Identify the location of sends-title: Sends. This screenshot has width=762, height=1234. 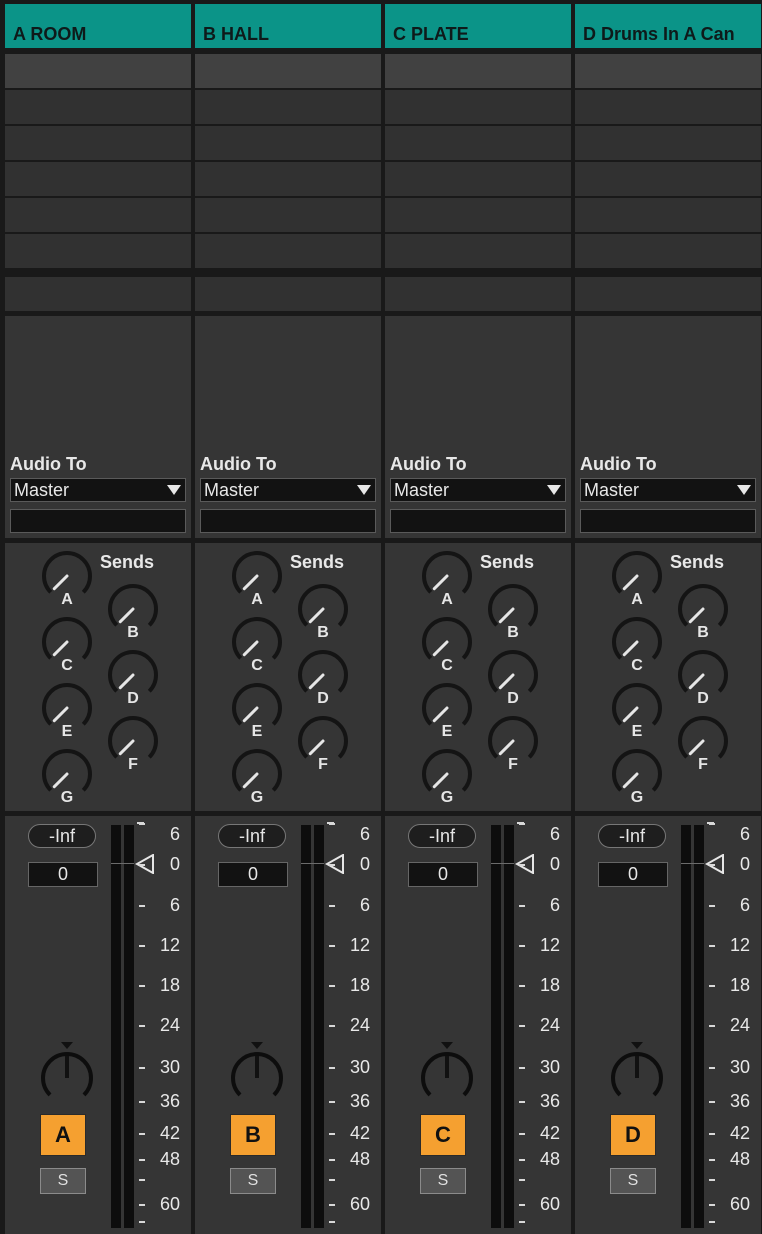
(697, 562).